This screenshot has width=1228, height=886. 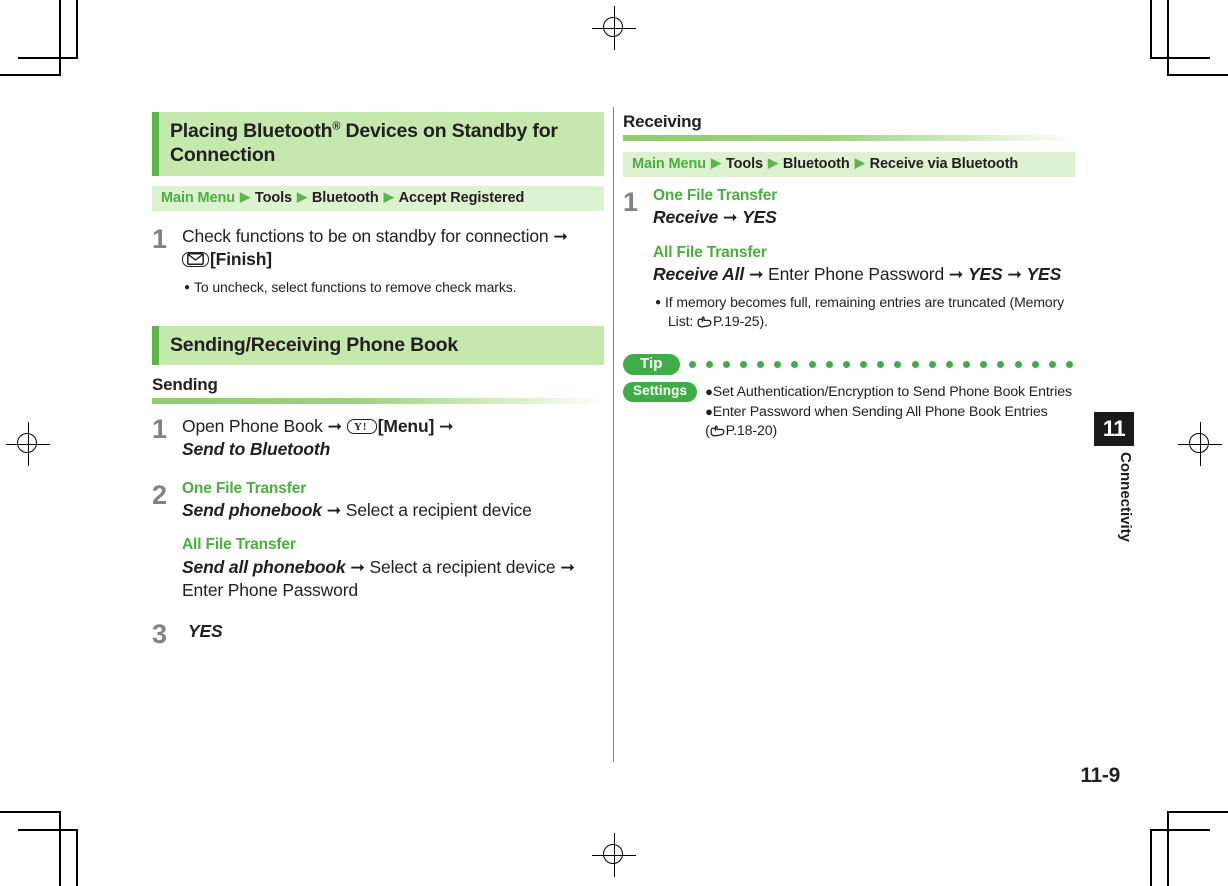 What do you see at coordinates (160, 634) in the screenshot?
I see `step-number: 3` at bounding box center [160, 634].